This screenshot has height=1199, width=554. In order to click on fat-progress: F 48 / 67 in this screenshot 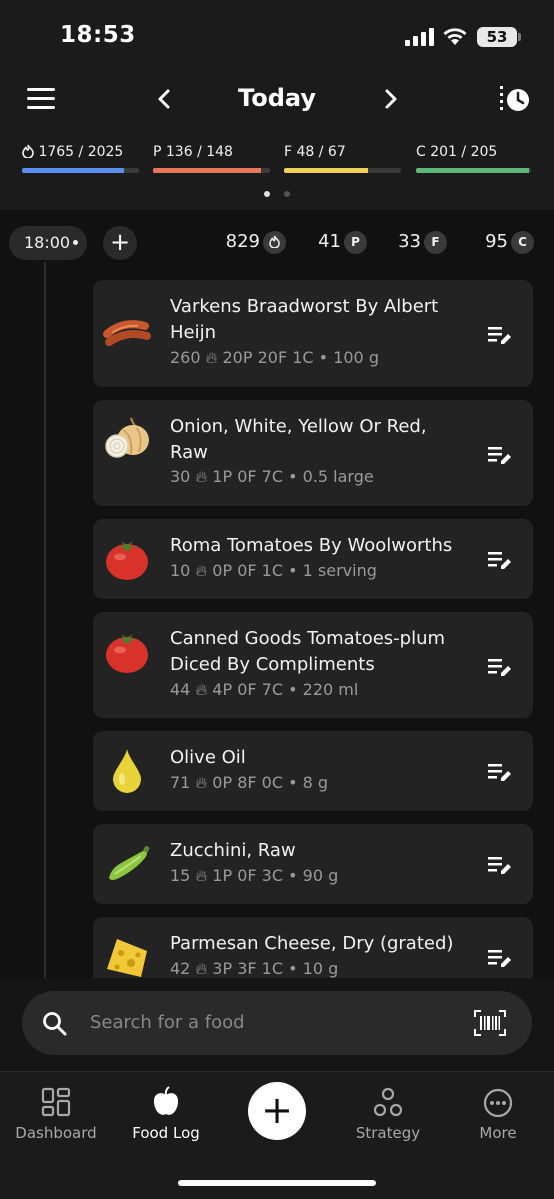, I will do `click(342, 162)`.